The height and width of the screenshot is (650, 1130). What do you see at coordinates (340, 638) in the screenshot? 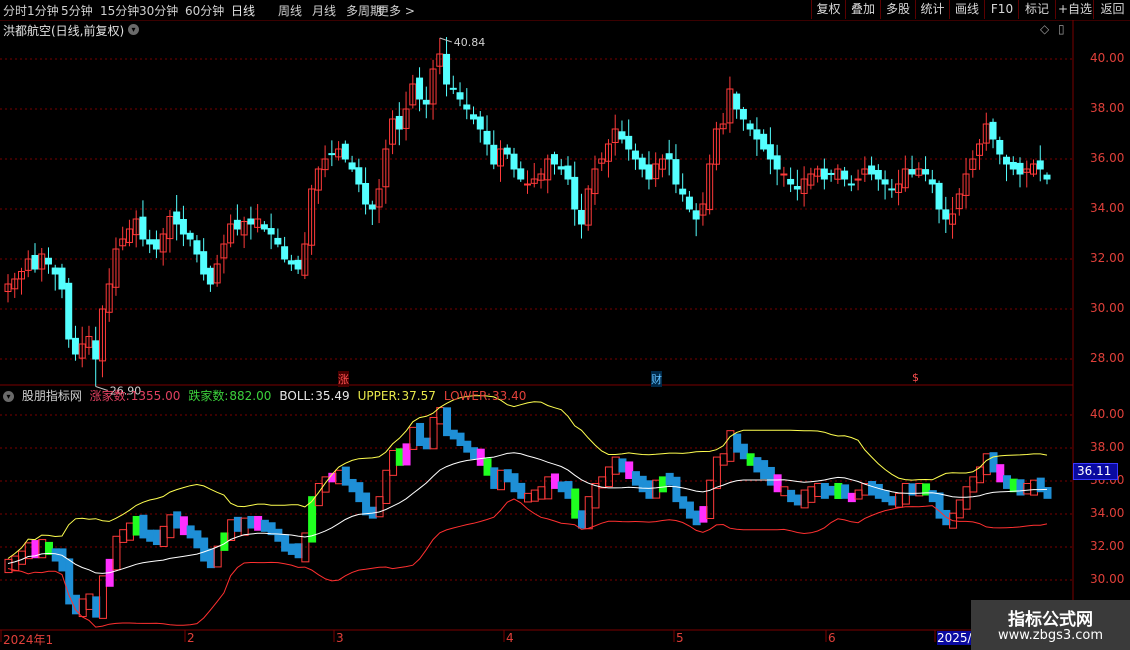
I see `date-label: 3` at bounding box center [340, 638].